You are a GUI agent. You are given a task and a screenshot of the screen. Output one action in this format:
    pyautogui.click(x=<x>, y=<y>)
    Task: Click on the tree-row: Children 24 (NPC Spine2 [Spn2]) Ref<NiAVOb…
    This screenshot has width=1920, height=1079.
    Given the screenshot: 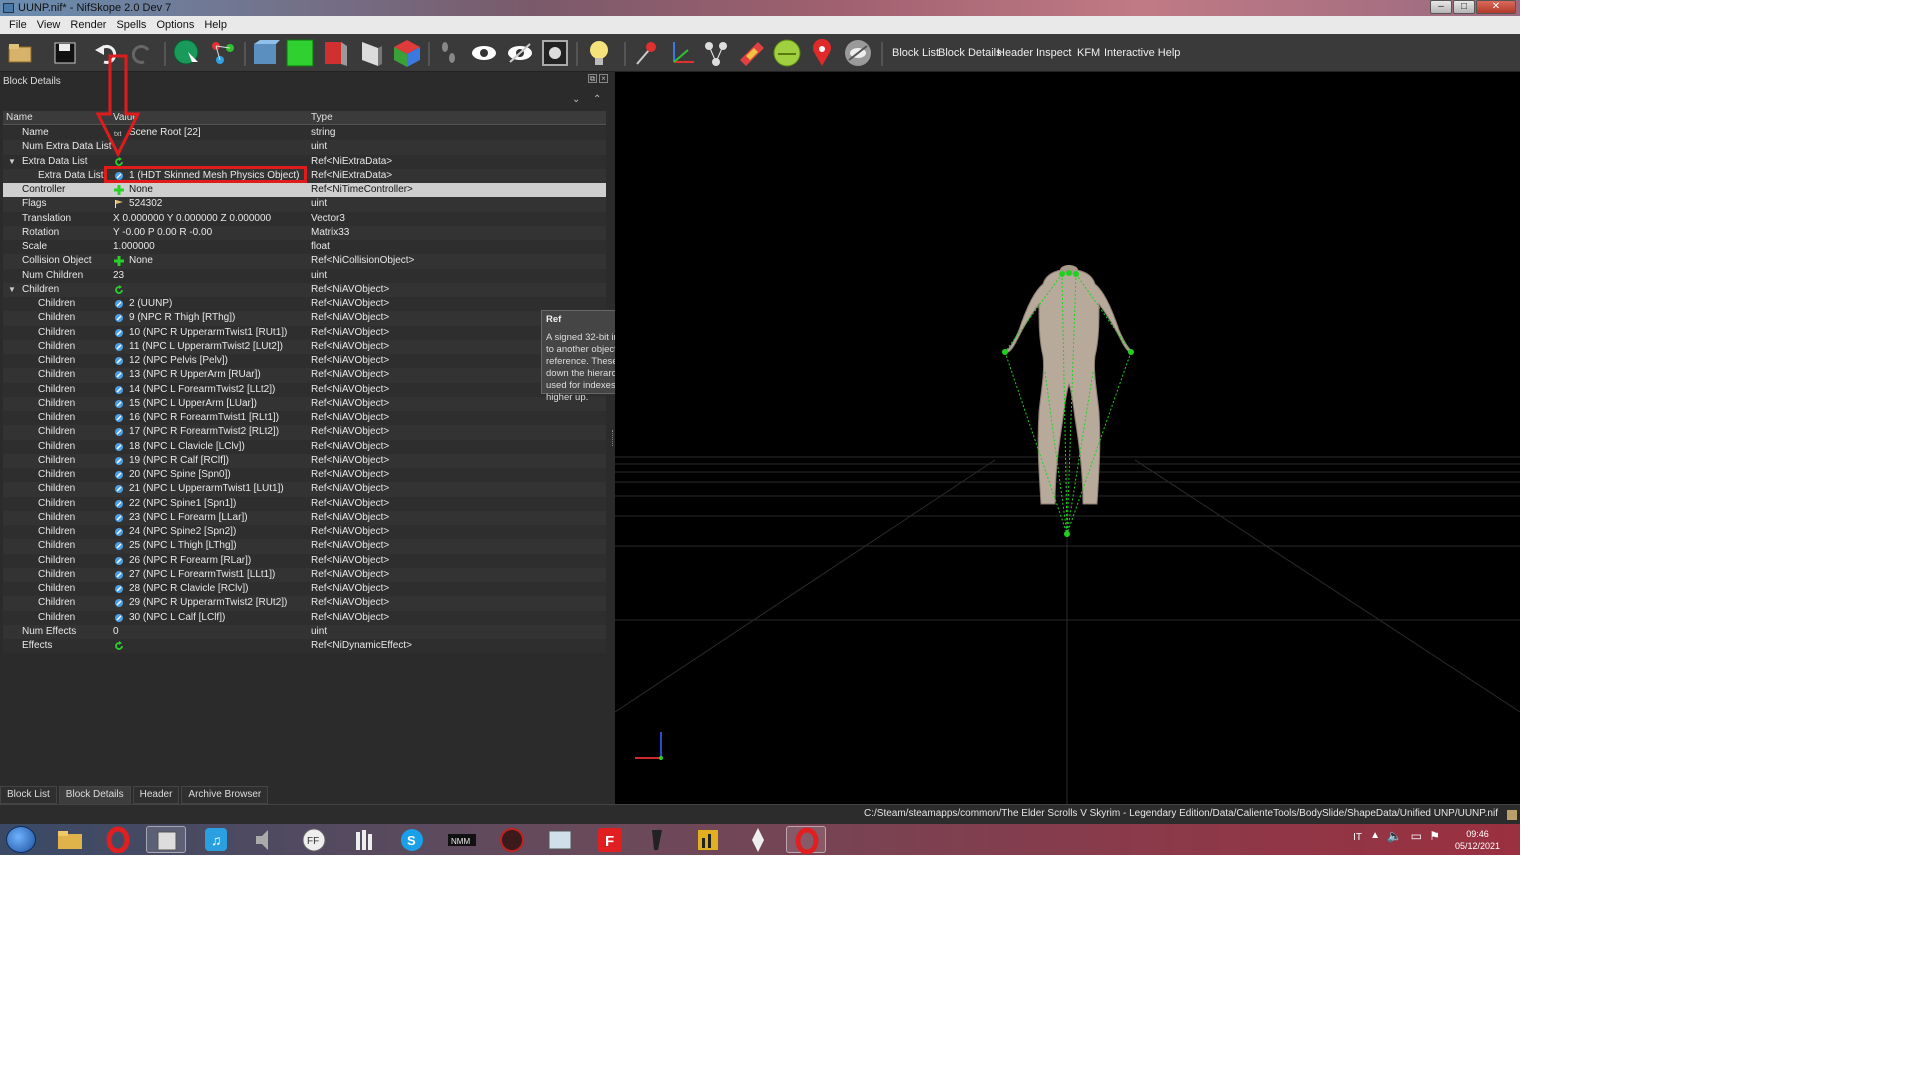 What is the action you would take?
    pyautogui.click(x=304, y=532)
    